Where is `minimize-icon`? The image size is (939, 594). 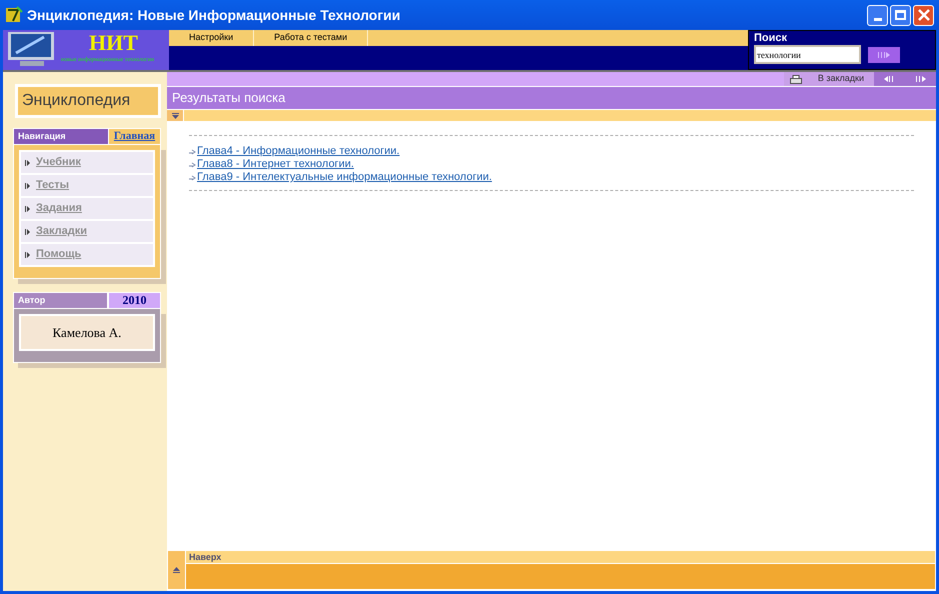 minimize-icon is located at coordinates (878, 19).